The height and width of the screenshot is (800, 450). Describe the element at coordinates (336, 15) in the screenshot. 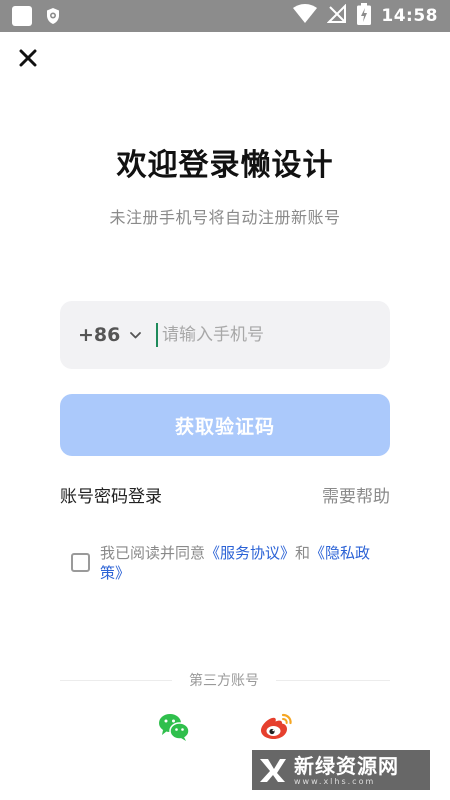

I see `no-signal-icon` at that location.